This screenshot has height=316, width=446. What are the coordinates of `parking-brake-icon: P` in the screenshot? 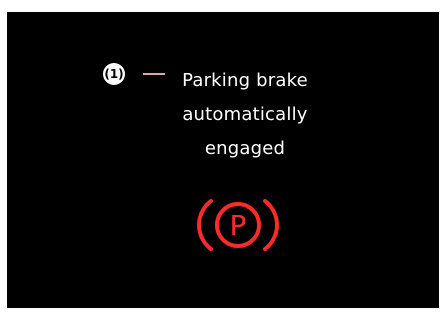 It's located at (238, 225).